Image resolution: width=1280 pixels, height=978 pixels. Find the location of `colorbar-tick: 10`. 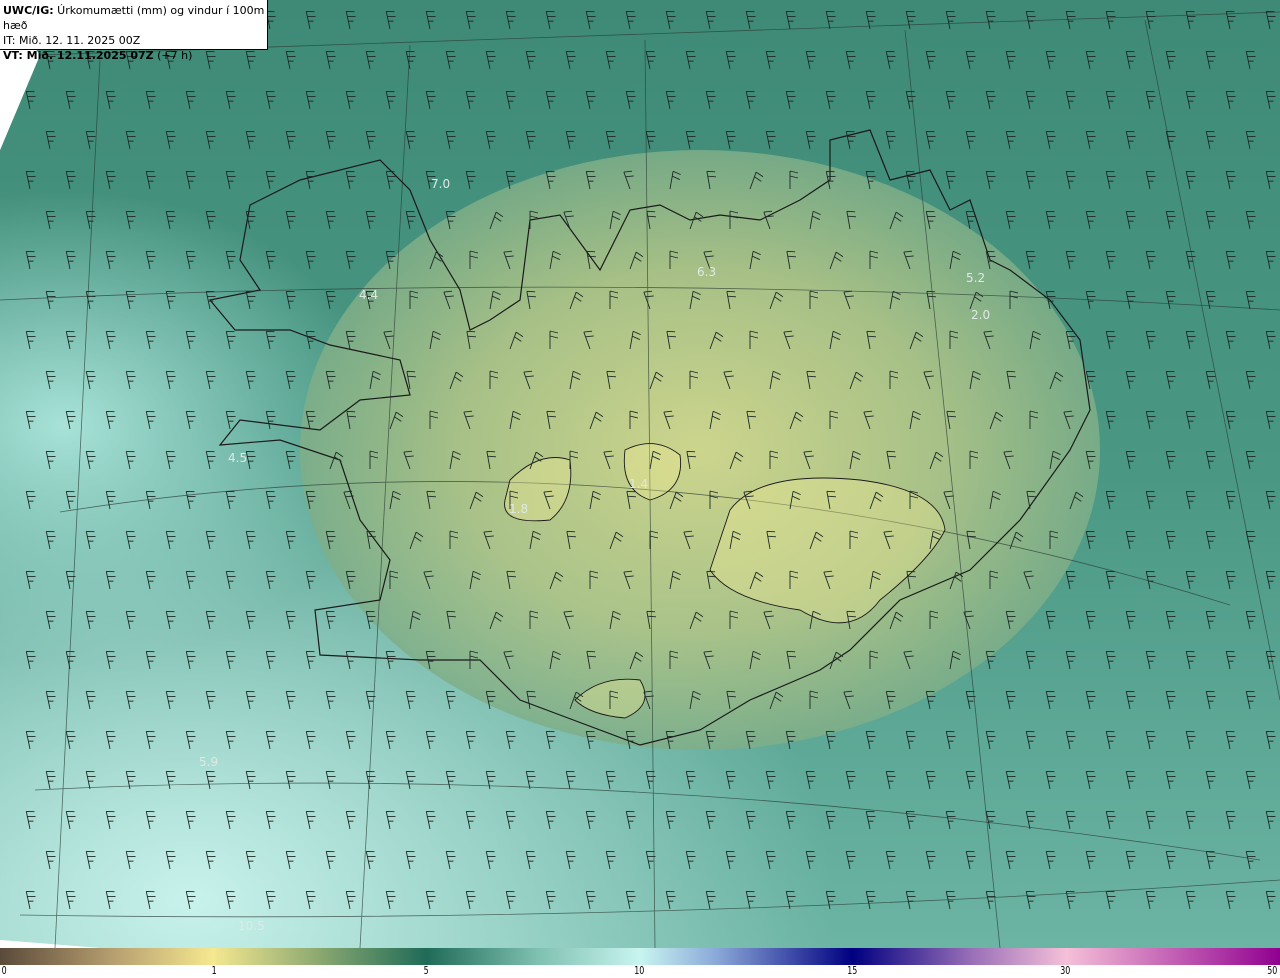

colorbar-tick: 10 is located at coordinates (639, 970).